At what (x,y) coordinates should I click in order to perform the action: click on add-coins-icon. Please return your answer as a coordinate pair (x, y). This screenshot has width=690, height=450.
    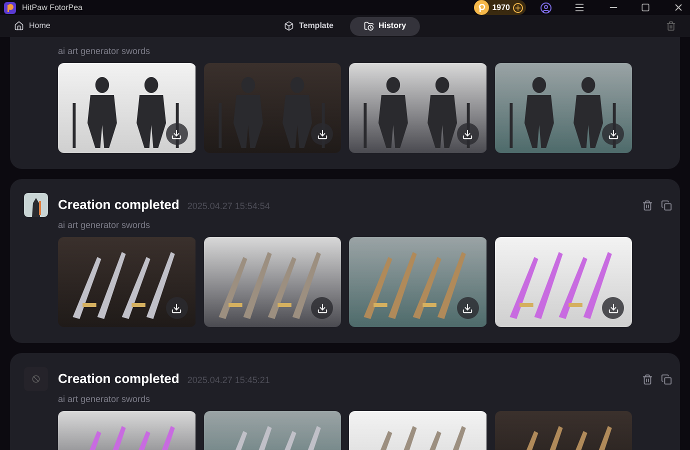
    Looking at the image, I should click on (518, 7).